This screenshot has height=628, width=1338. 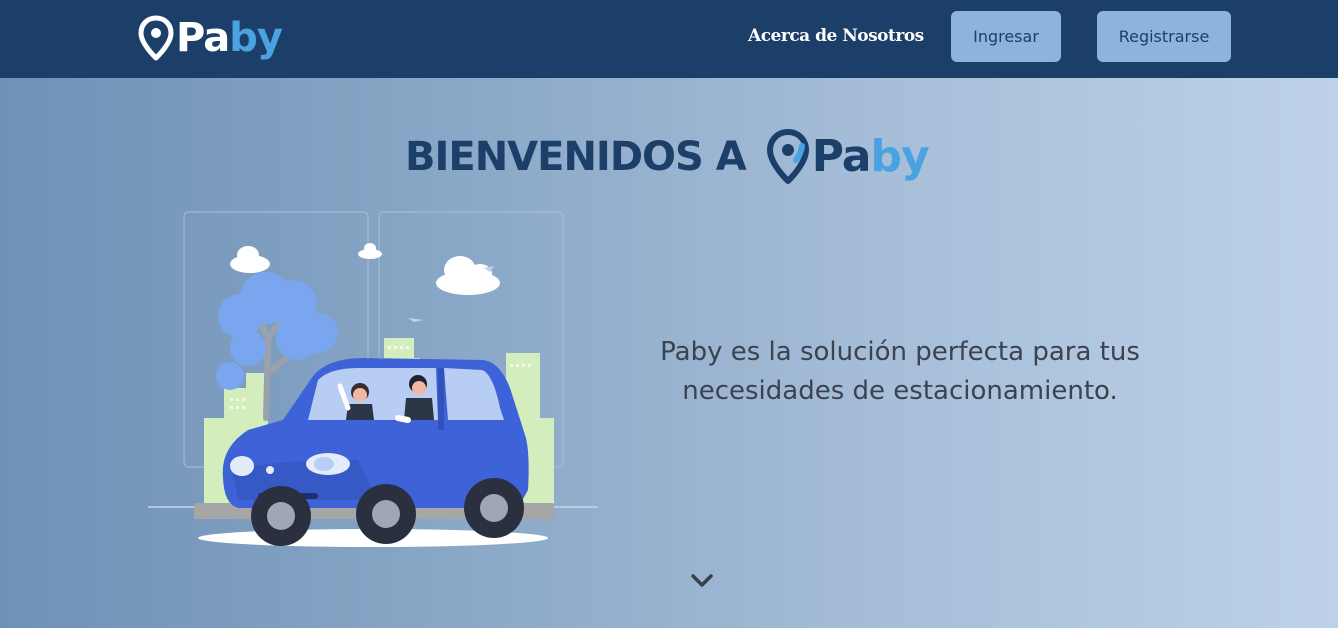 I want to click on brand-logo: Paby, so click(x=210, y=38).